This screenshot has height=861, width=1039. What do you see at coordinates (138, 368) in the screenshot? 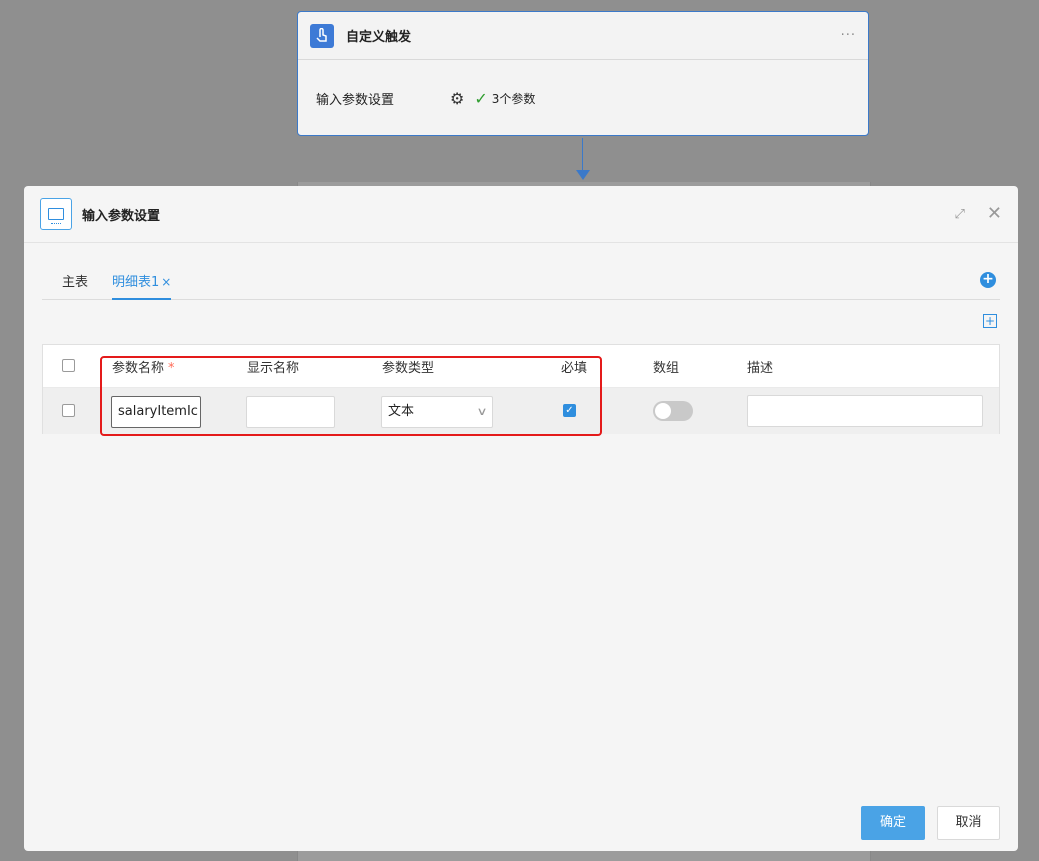
I see `col-param-name-label: 参数名称` at bounding box center [138, 368].